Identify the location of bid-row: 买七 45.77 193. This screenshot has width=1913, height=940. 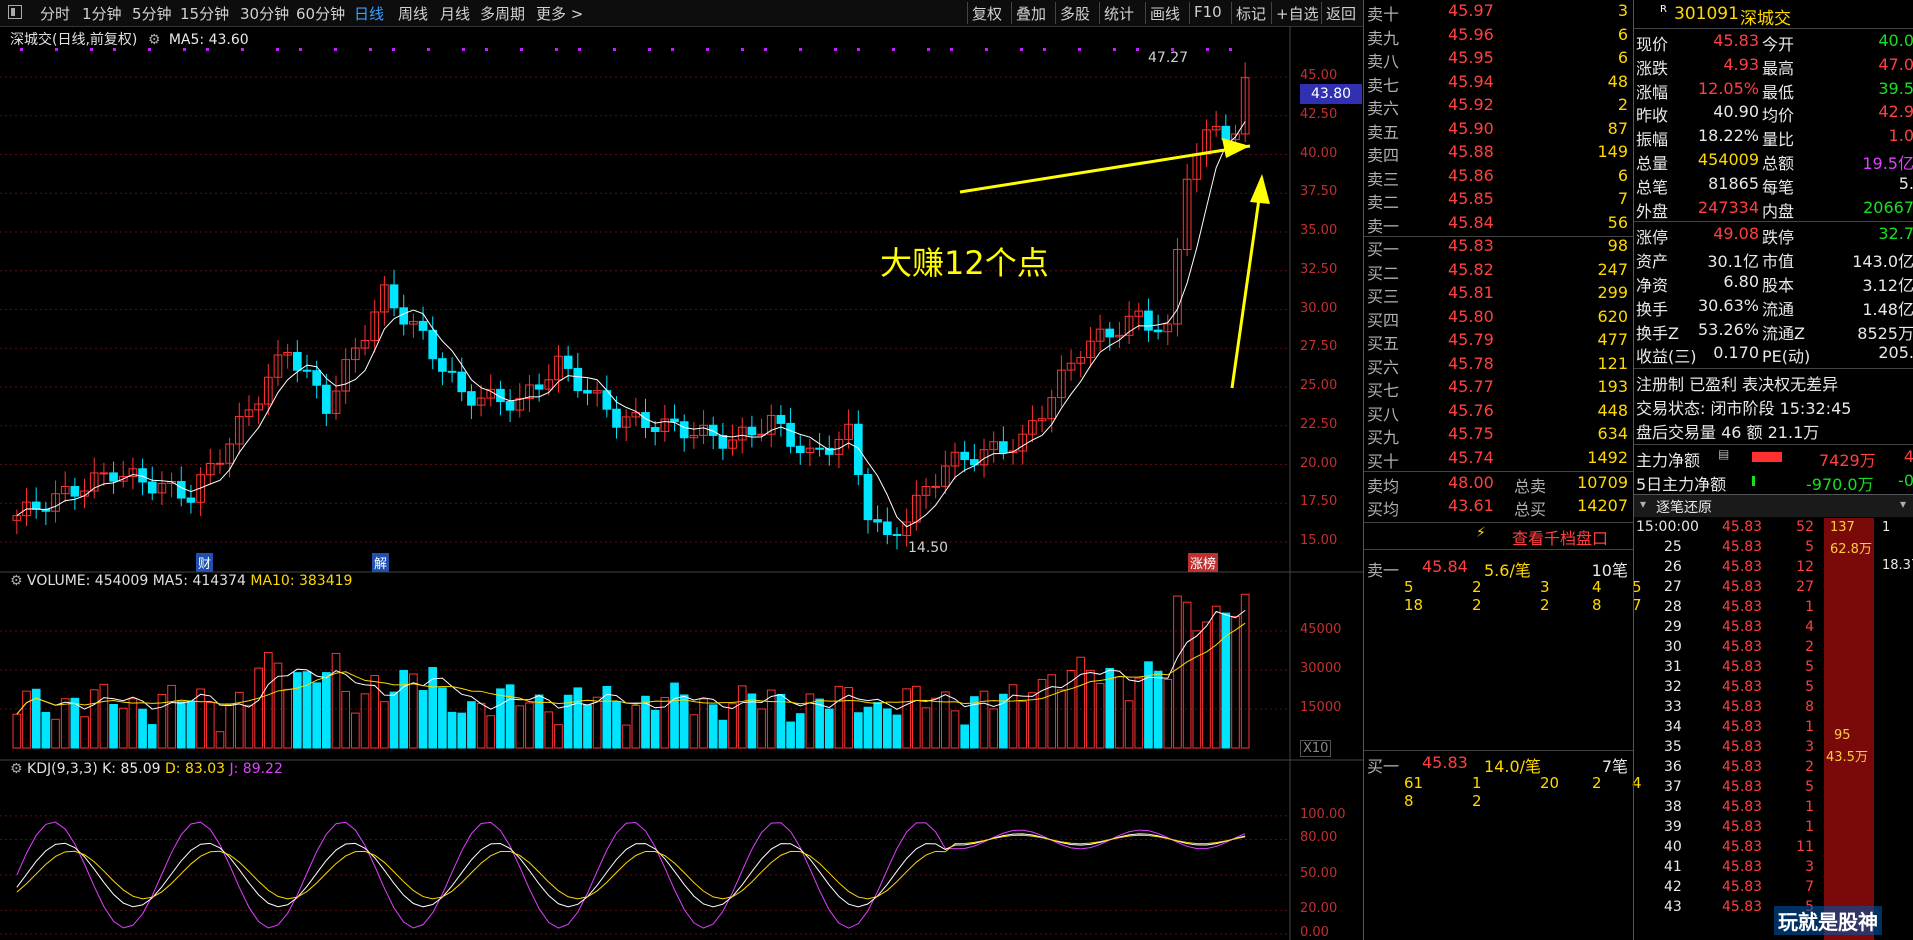
(1499, 388).